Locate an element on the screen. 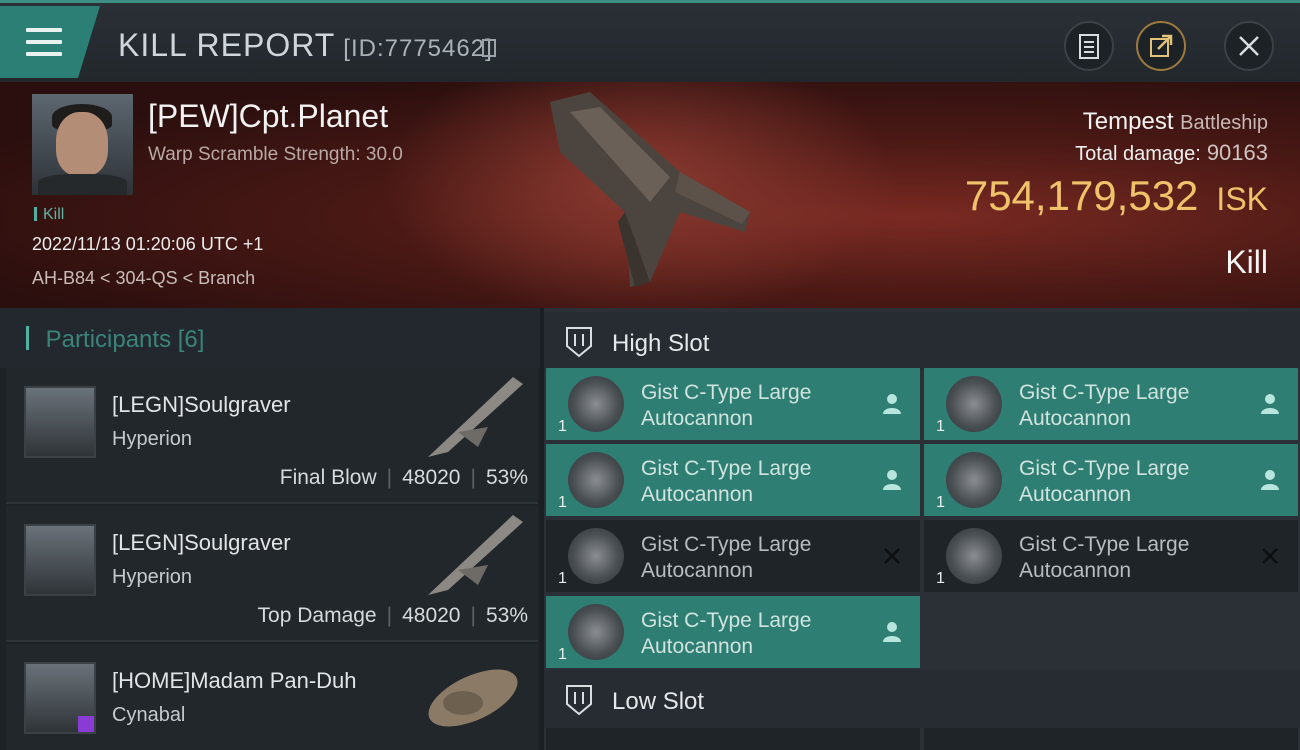 The image size is (1300, 750). participants-title: Participants [6] is located at coordinates (115, 340).